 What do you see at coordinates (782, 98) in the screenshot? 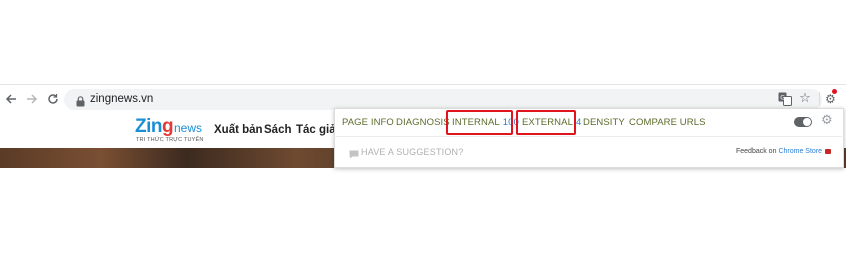
I see `svg-text: G` at bounding box center [782, 98].